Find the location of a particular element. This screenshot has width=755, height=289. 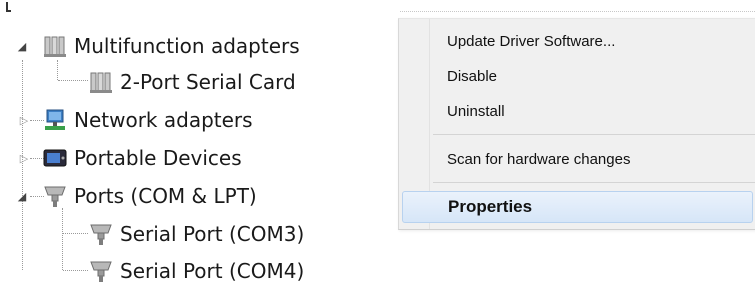

tree-item-ports: Ports (COM & LPT) is located at coordinates (149, 196).